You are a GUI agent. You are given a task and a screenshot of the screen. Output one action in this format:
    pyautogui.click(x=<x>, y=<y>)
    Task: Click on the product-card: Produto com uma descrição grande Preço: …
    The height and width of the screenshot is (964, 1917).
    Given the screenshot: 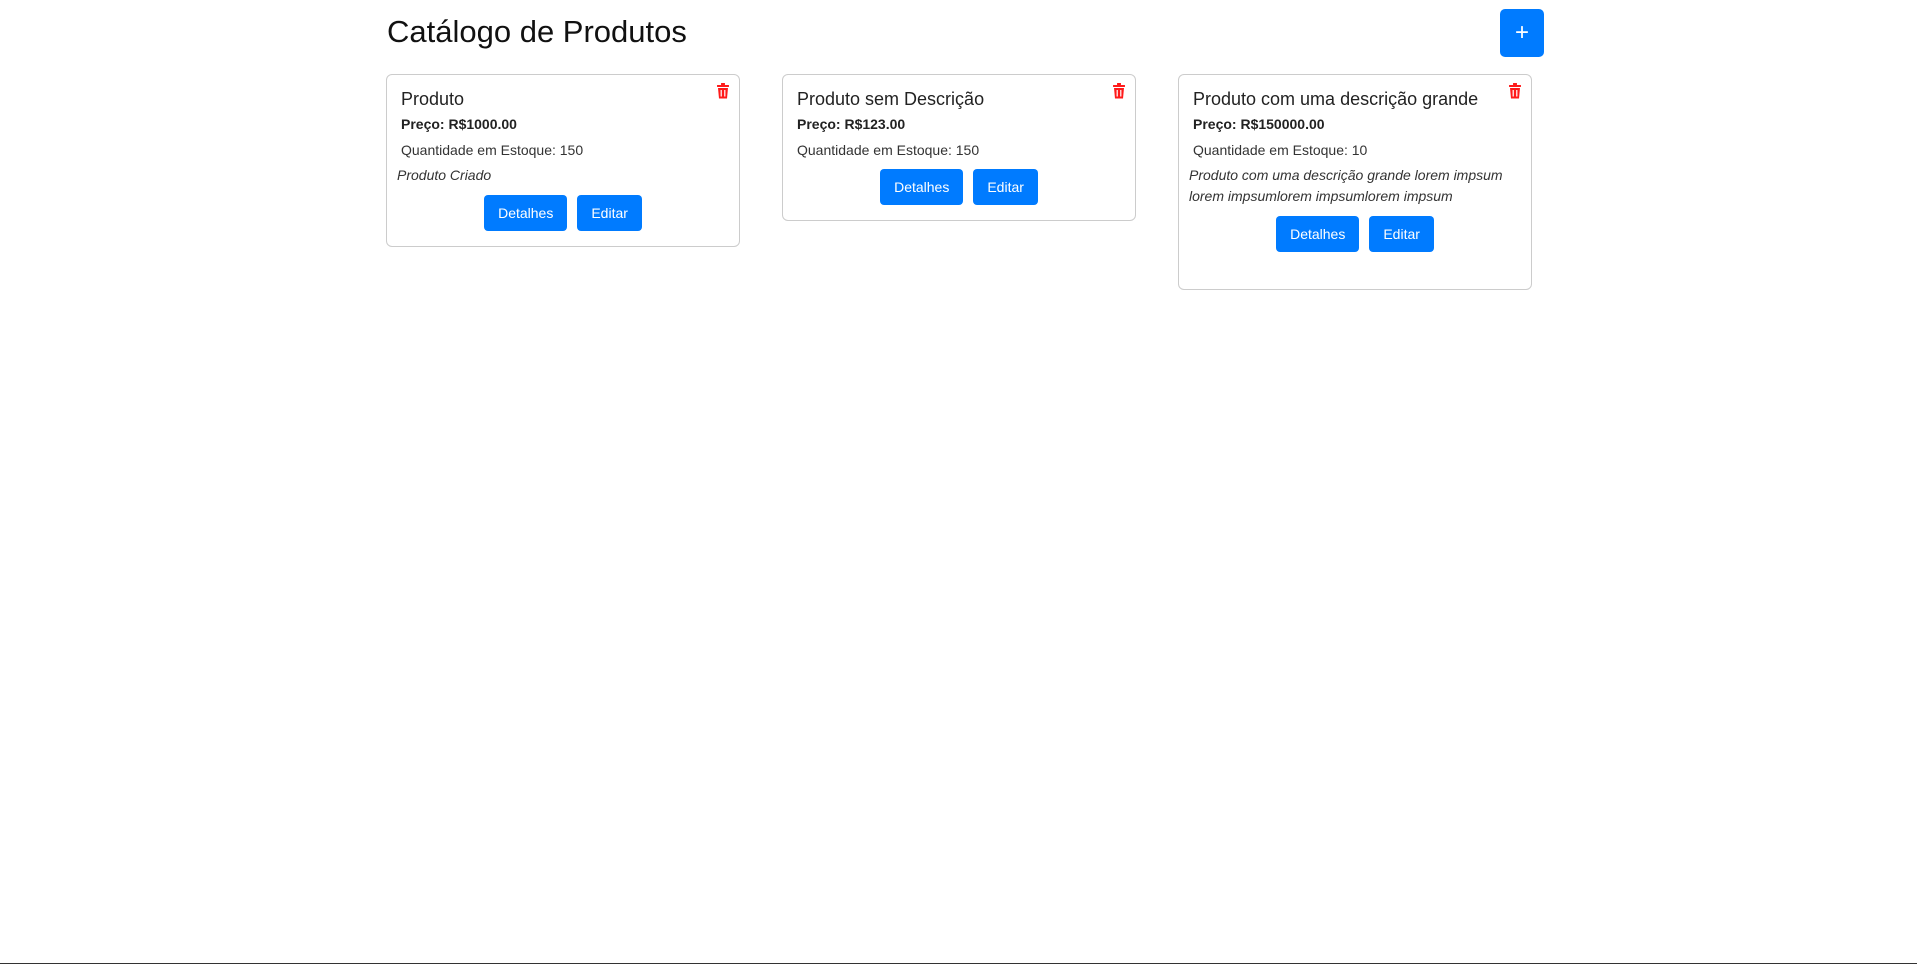 What is the action you would take?
    pyautogui.click(x=1355, y=182)
    